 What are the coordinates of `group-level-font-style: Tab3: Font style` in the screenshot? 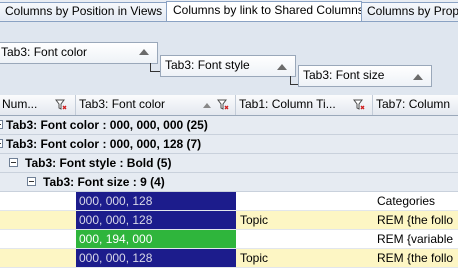 It's located at (228, 66).